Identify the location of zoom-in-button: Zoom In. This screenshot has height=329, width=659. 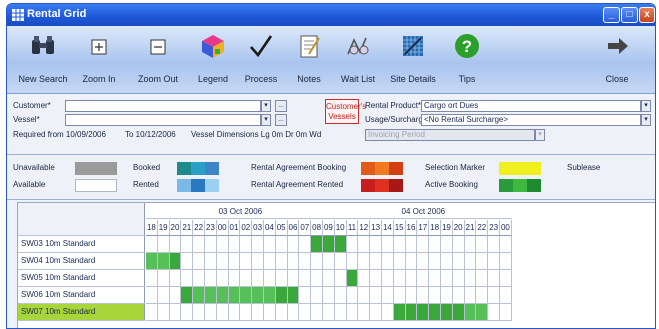
(99, 59).